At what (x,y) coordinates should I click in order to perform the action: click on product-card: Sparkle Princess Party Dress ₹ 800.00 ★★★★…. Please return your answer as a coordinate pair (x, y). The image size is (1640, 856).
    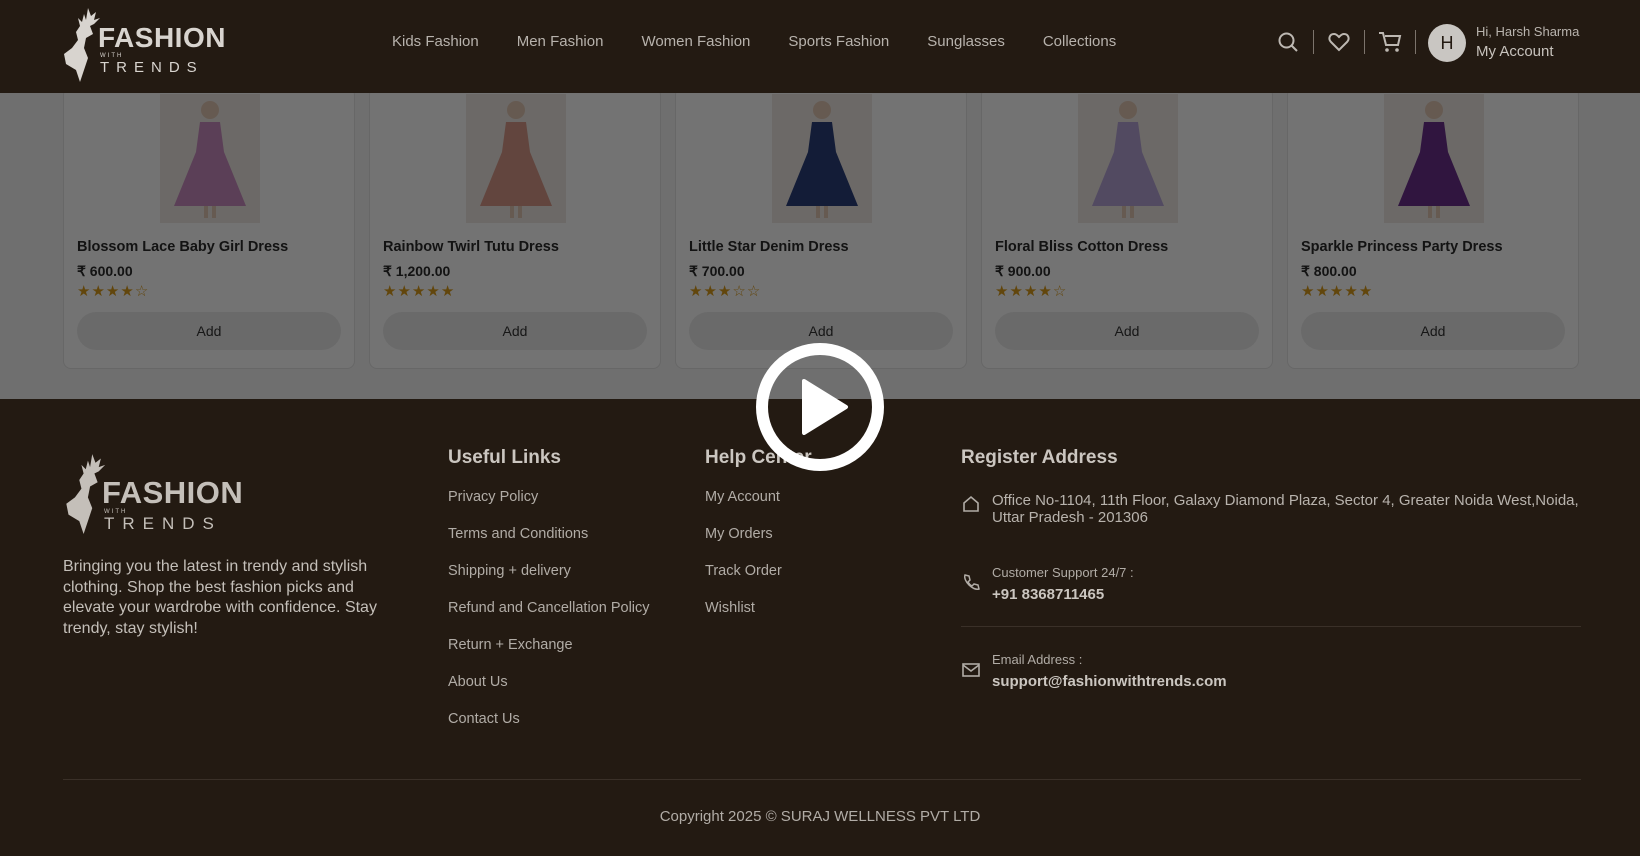
    Looking at the image, I should click on (1433, 228).